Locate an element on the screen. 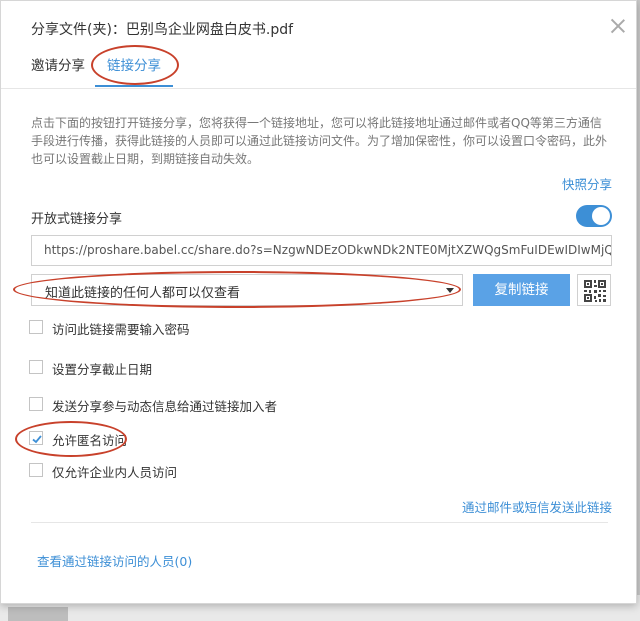 The height and width of the screenshot is (621, 640). tab-divider is located at coordinates (318, 88).